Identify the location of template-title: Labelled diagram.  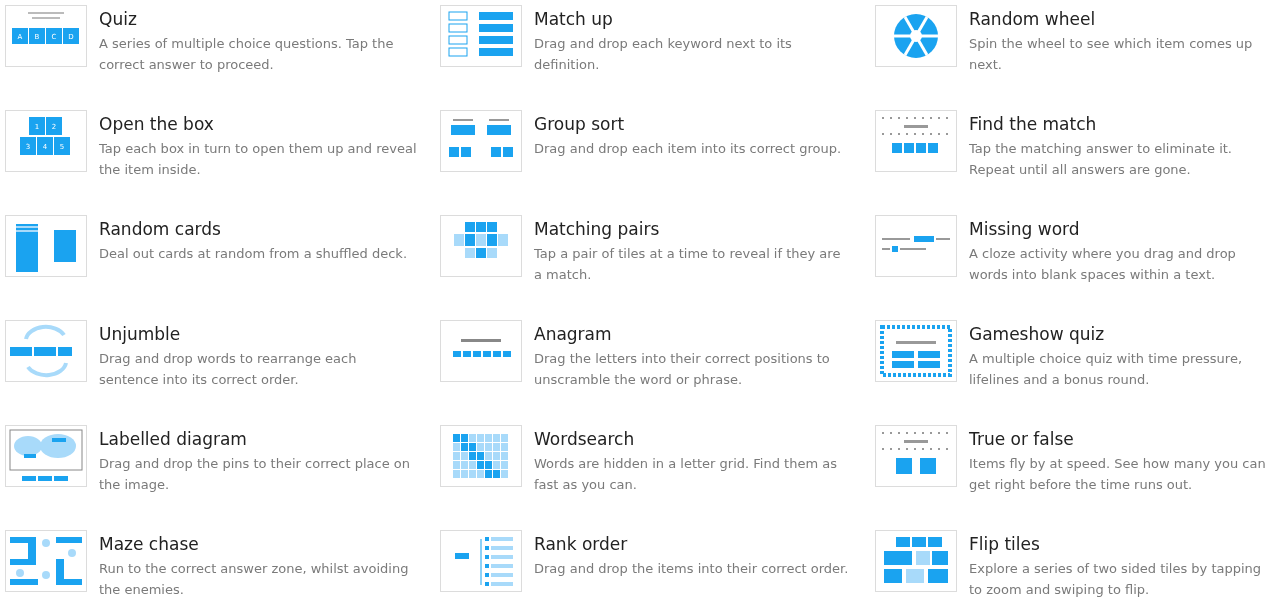
(258, 439).